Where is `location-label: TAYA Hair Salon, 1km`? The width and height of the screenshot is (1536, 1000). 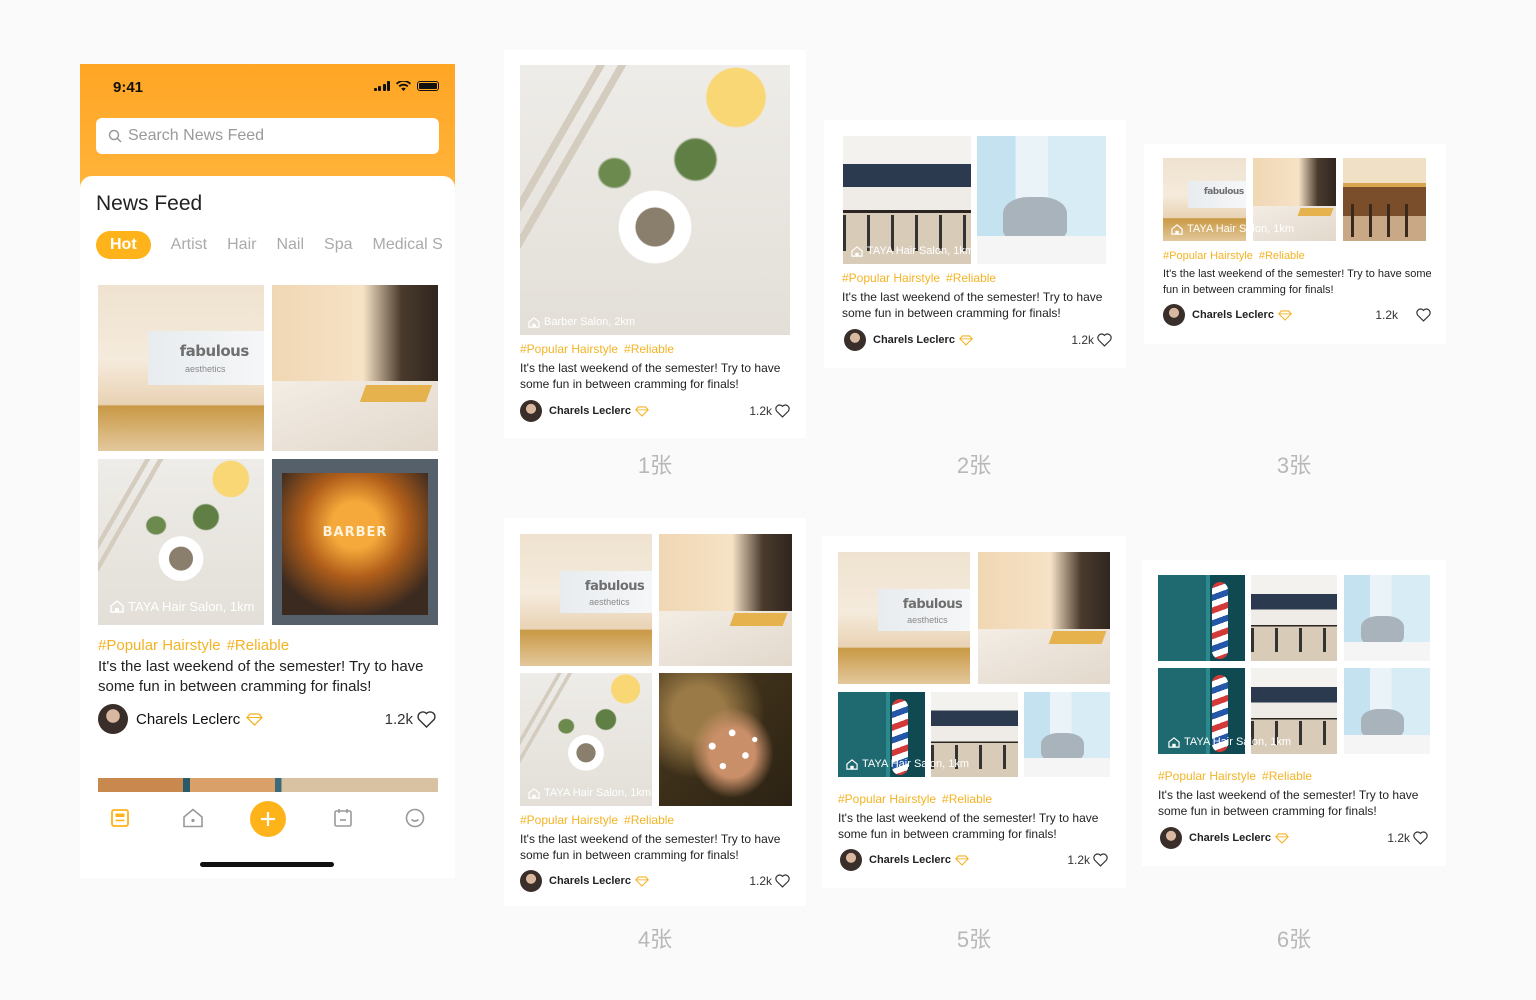 location-label: TAYA Hair Salon, 1km is located at coordinates (182, 606).